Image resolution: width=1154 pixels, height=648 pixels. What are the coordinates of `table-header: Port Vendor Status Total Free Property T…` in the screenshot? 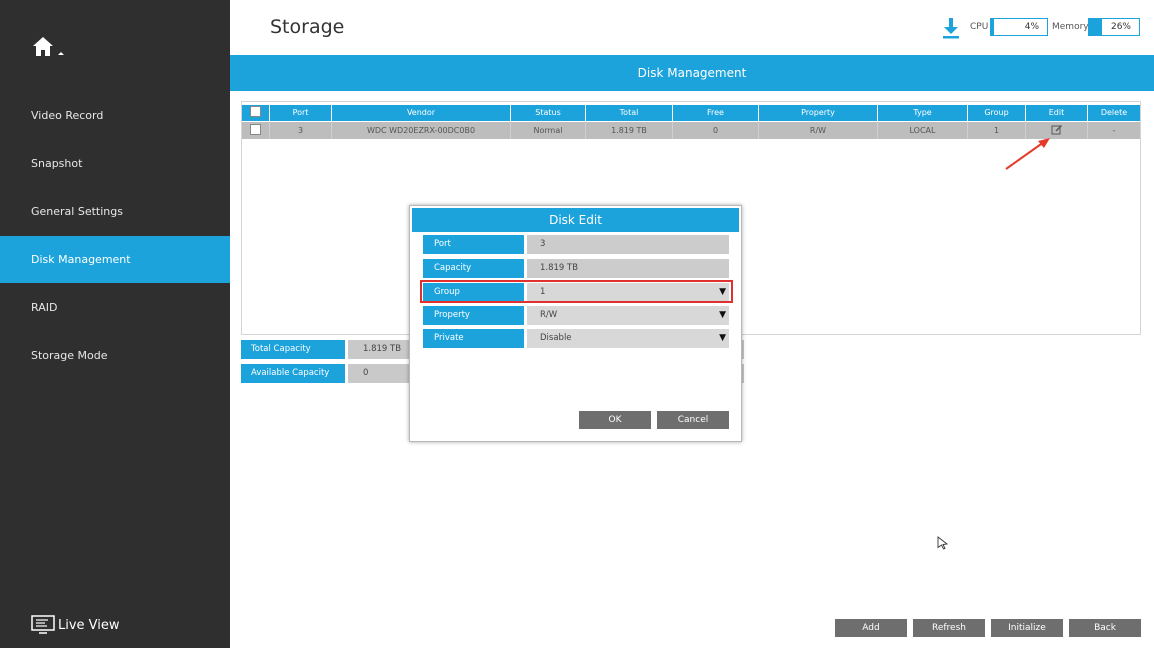 It's located at (691, 113).